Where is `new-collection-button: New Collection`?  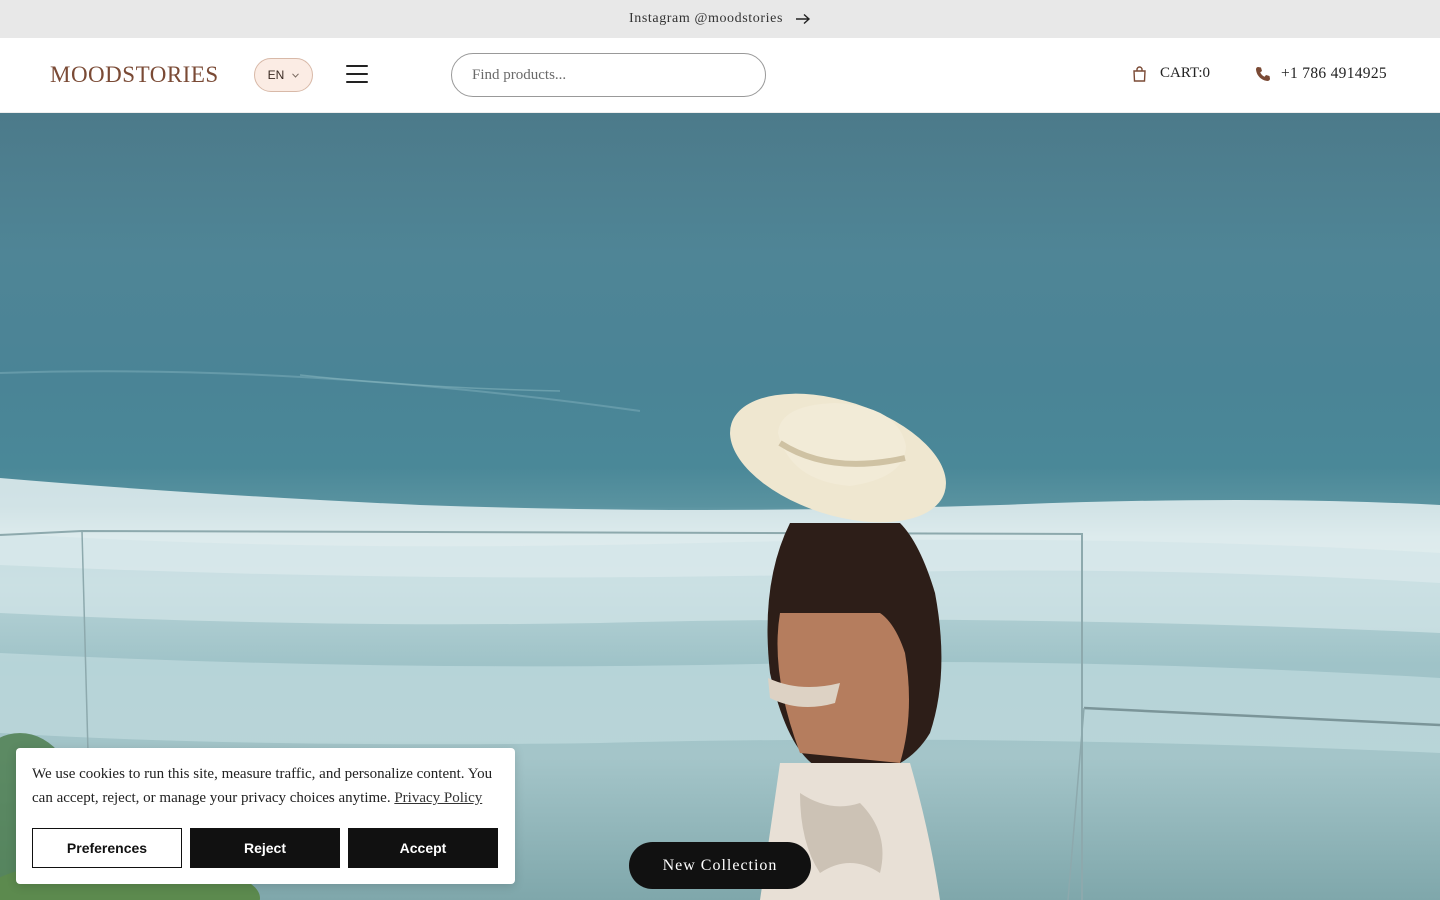
new-collection-button: New Collection is located at coordinates (720, 865).